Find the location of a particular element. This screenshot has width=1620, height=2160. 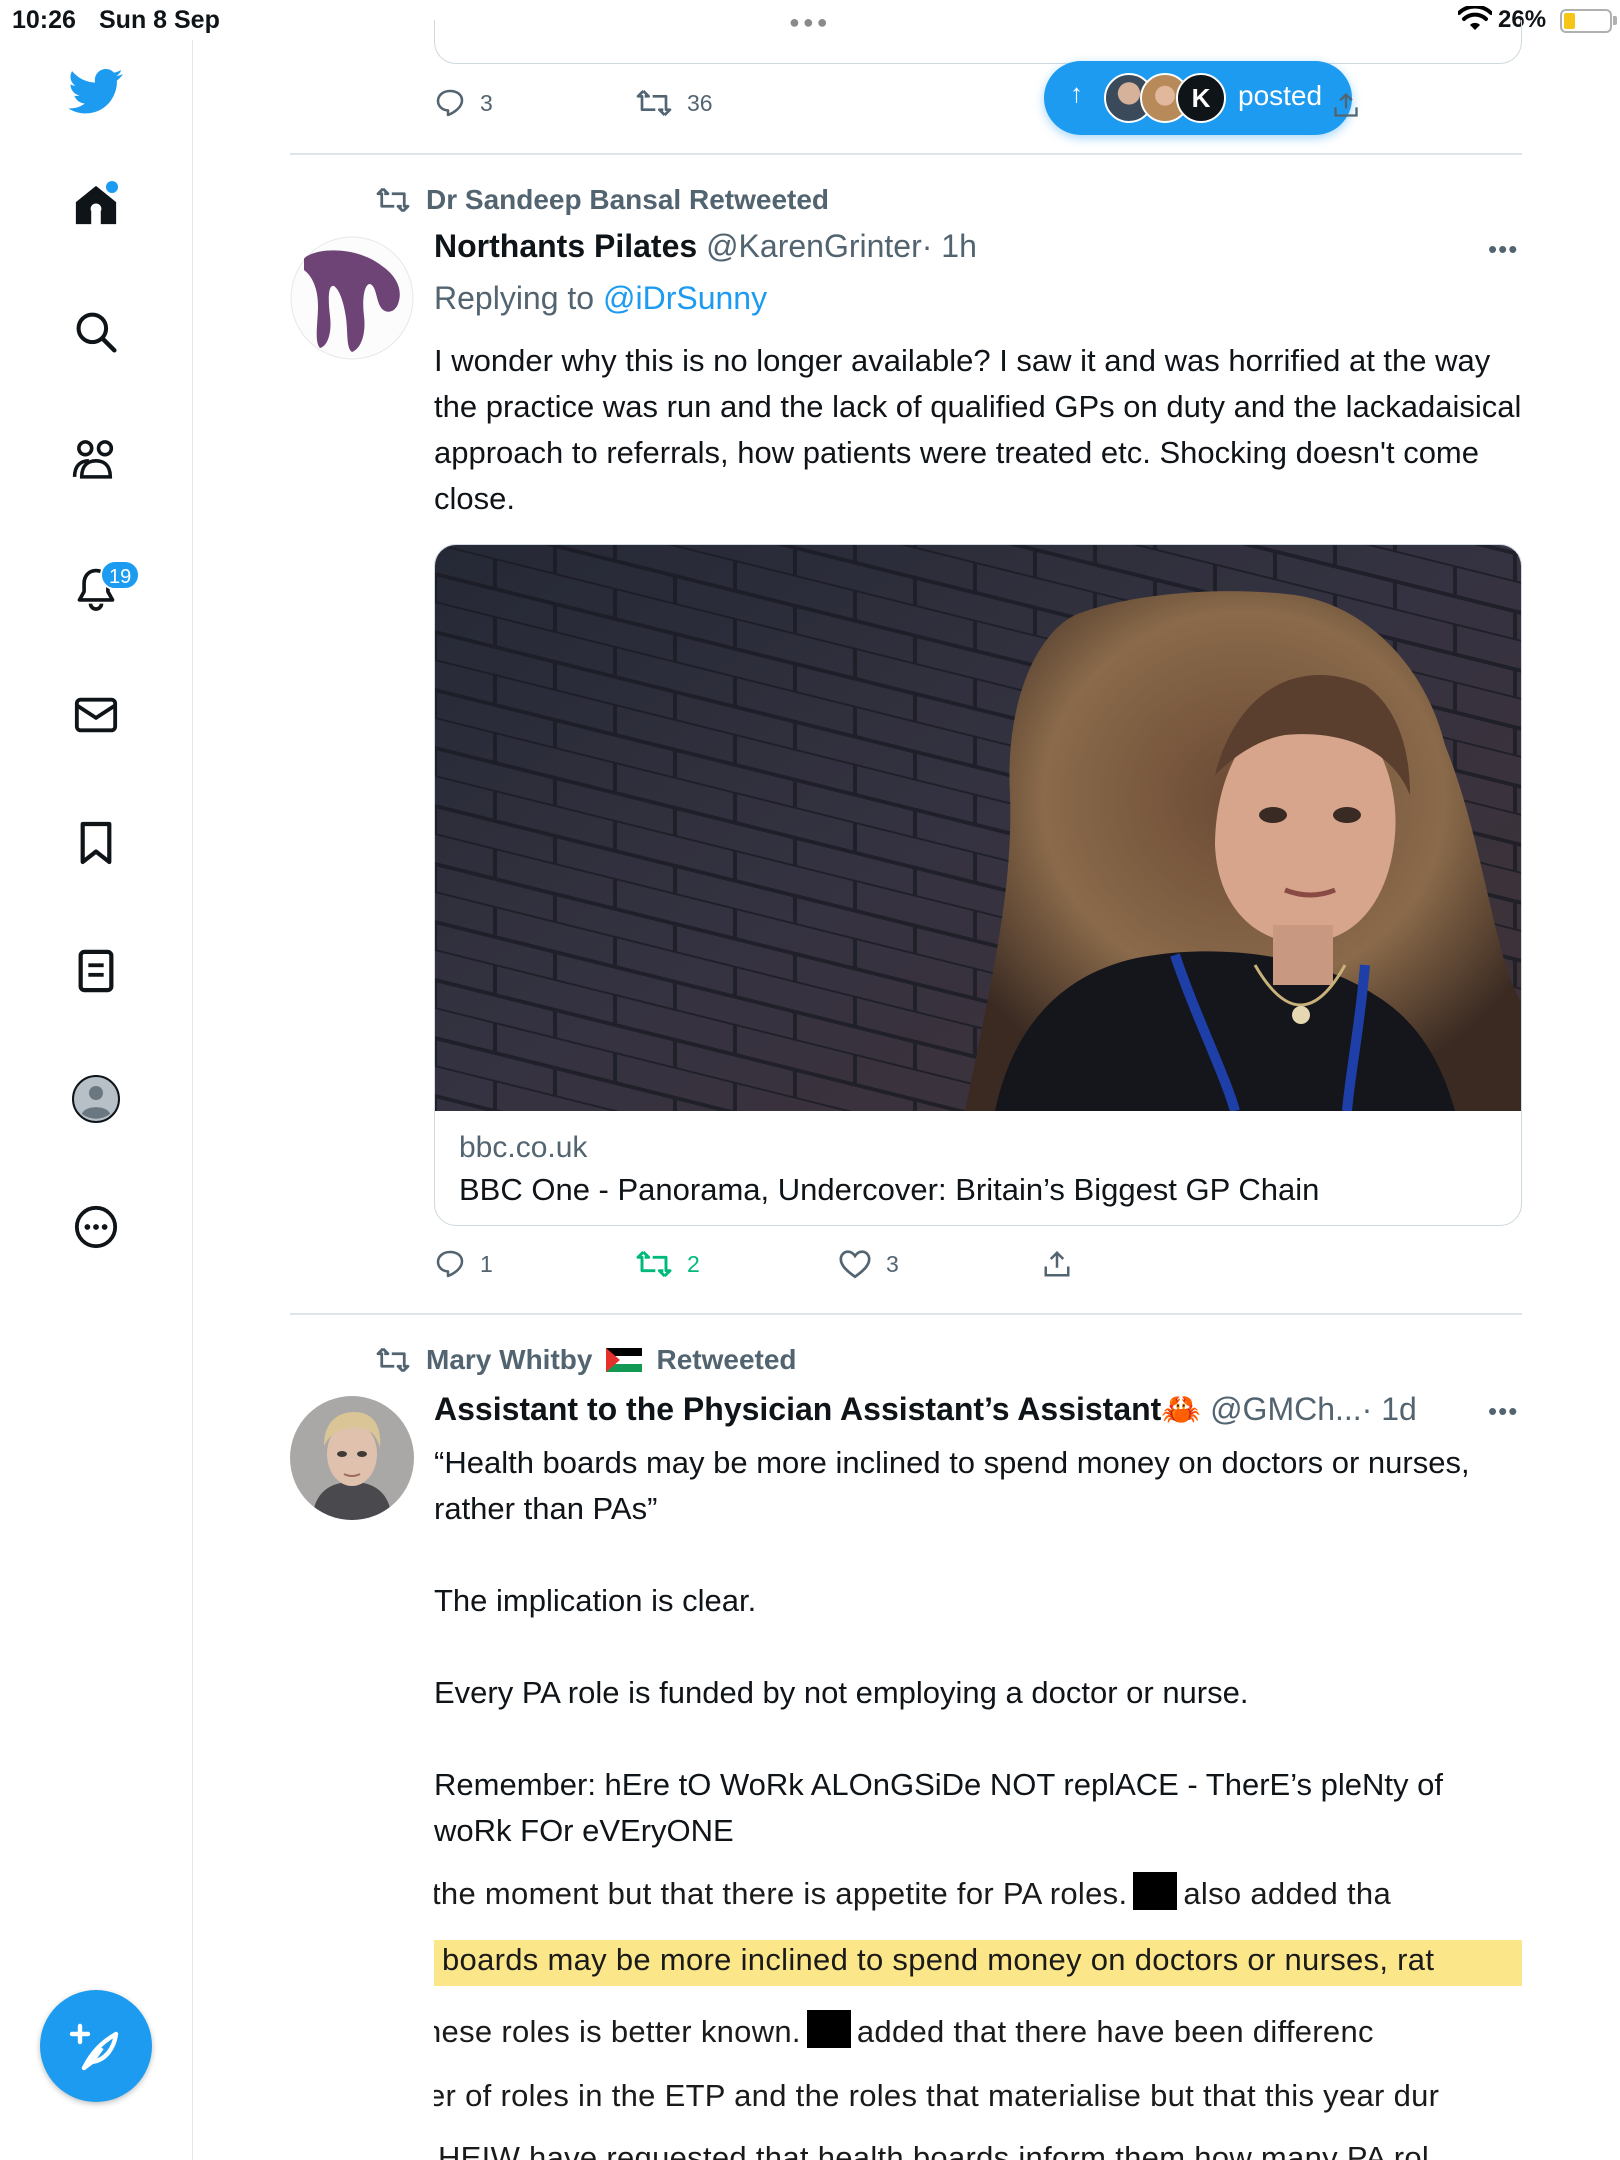

nav-communities is located at coordinates (96, 459).